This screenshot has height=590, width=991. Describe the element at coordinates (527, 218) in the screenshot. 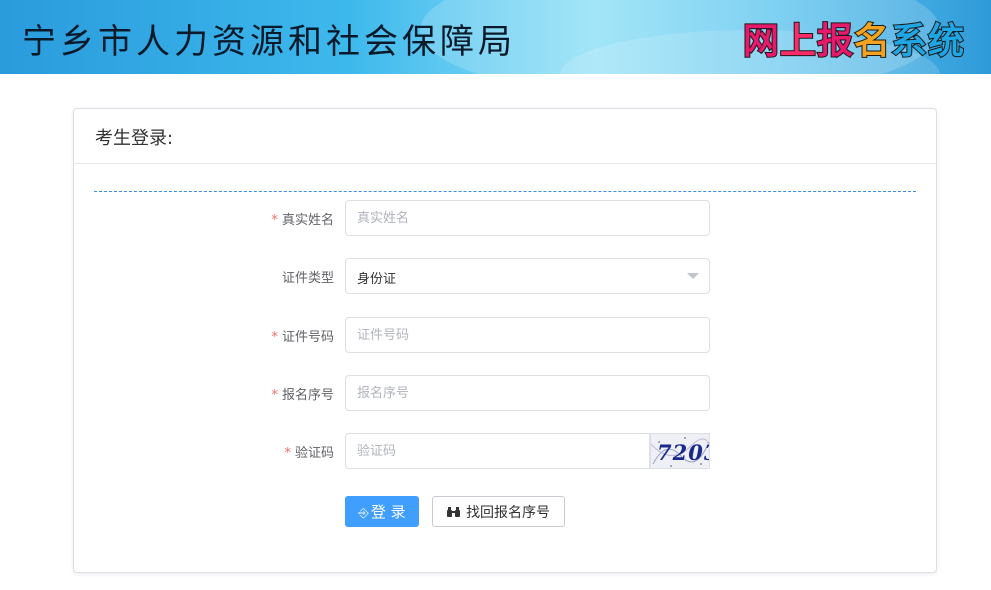

I see `name-input` at that location.